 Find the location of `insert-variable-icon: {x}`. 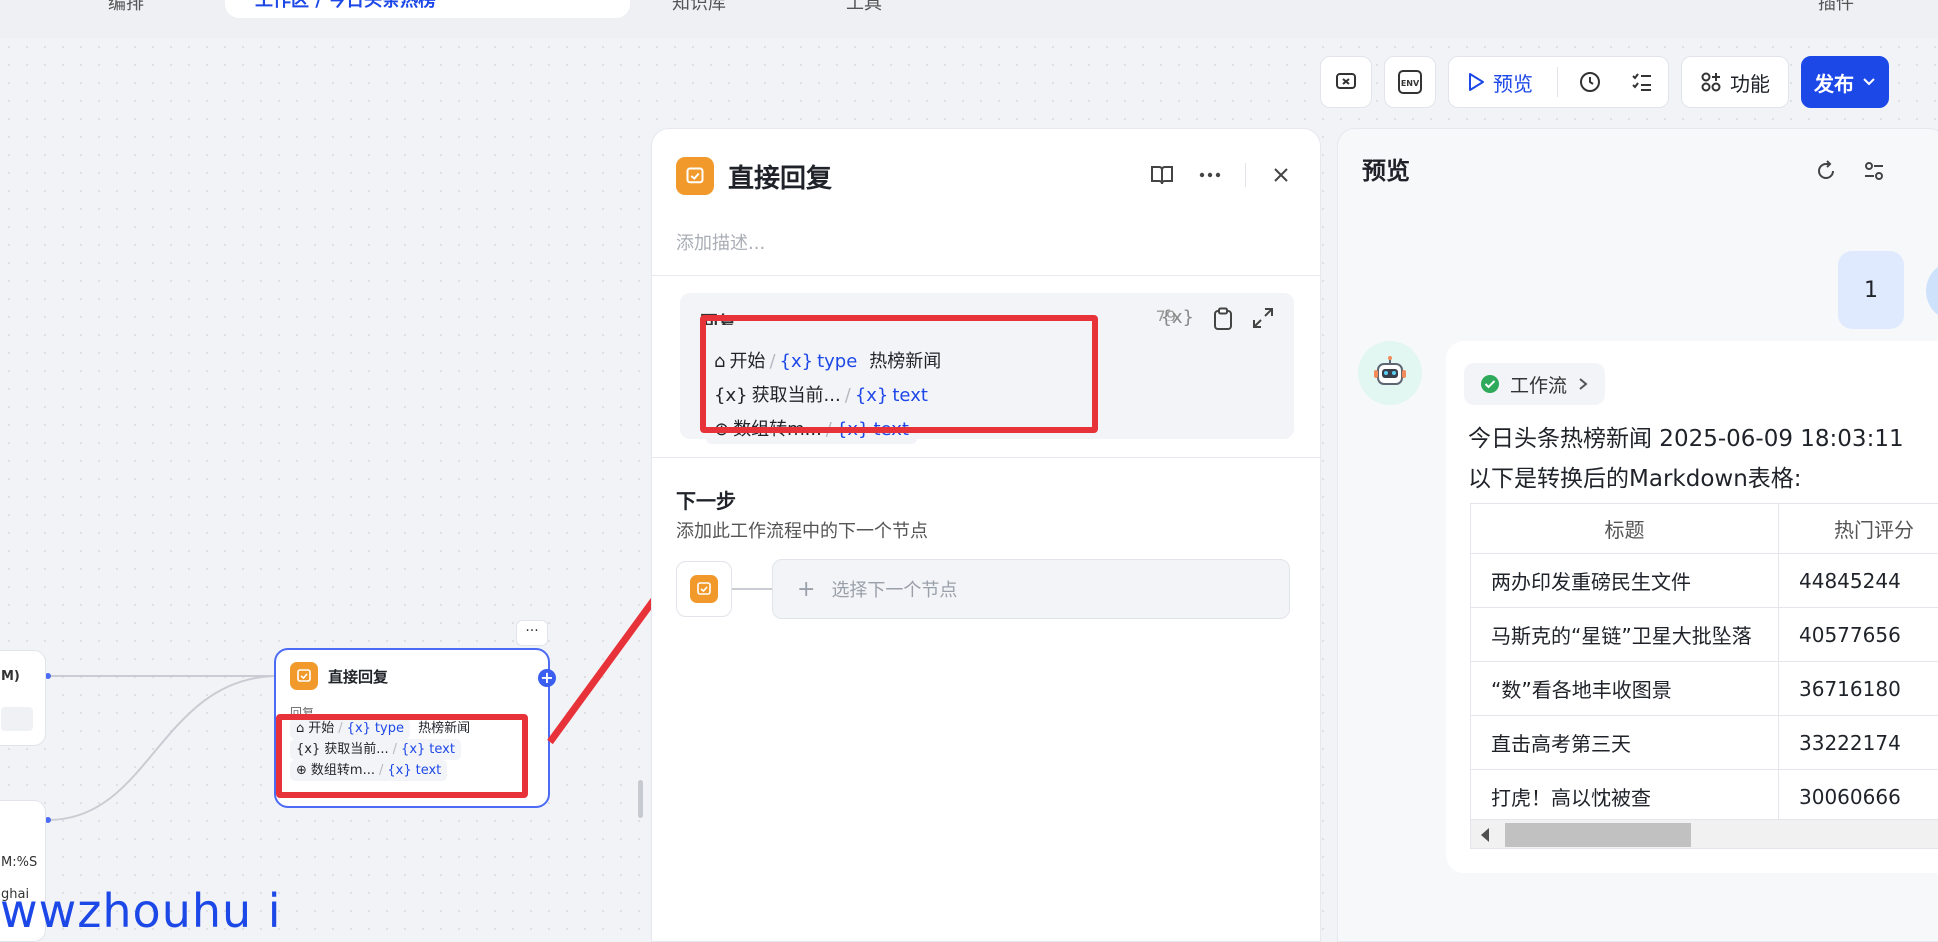

insert-variable-icon: {x} is located at coordinates (1177, 319).